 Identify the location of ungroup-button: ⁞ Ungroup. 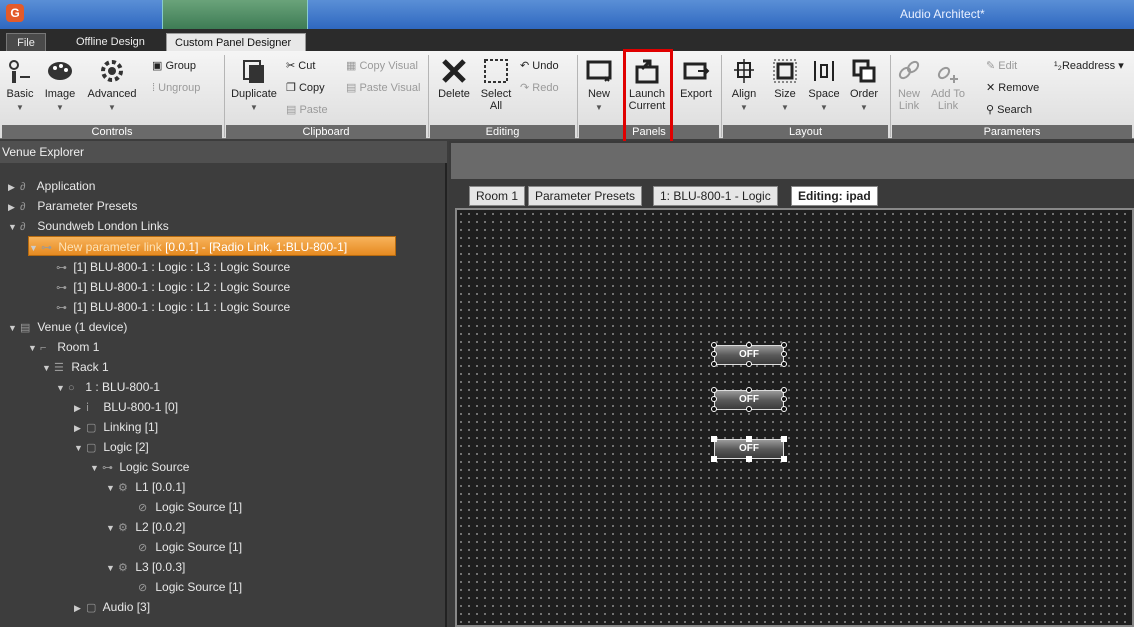
(176, 88).